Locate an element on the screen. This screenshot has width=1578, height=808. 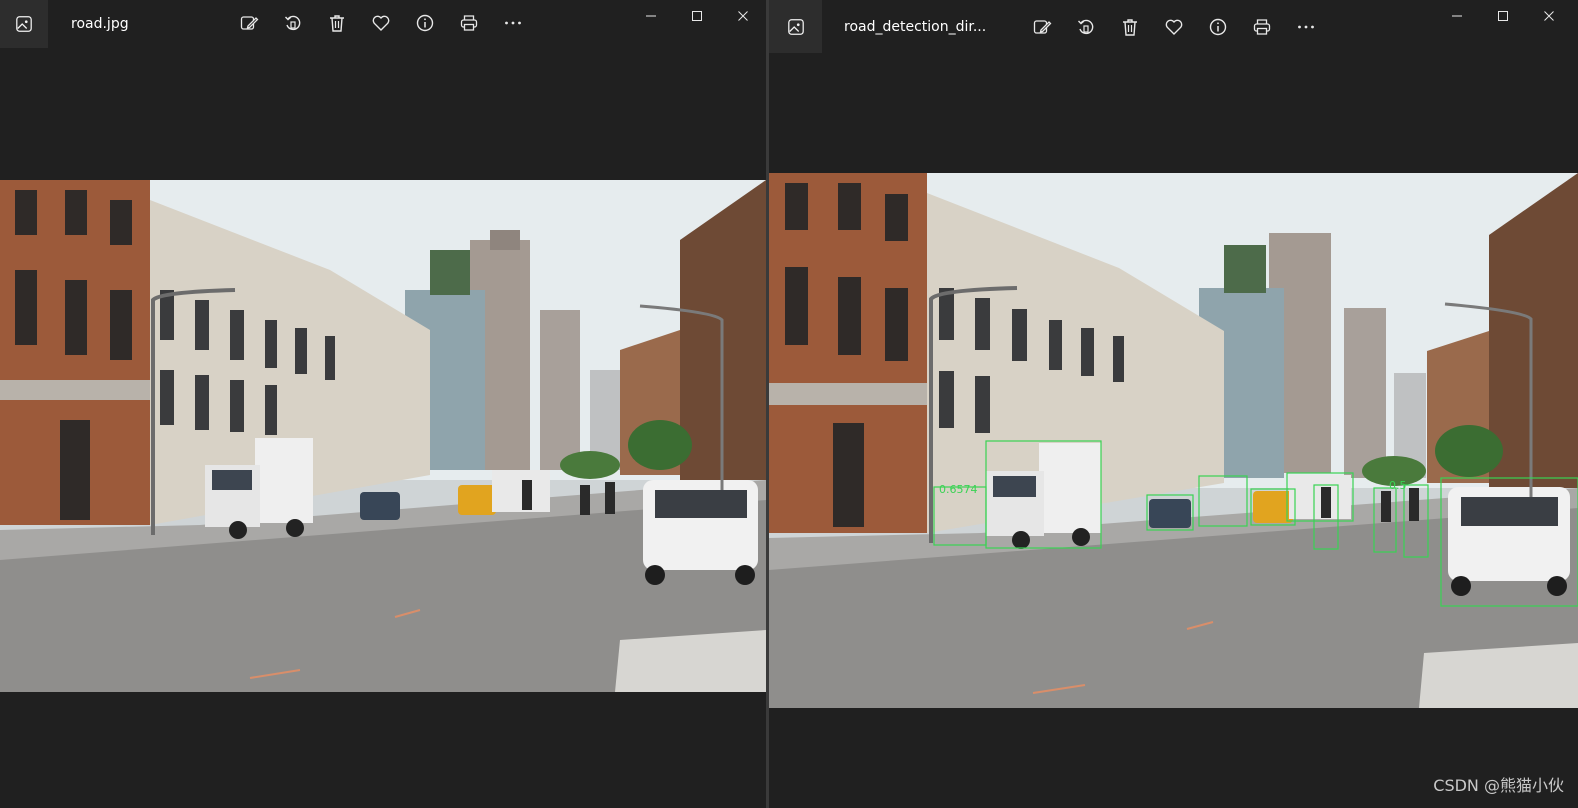
csdn-watermark: CSDN @熊猫小伙 is located at coordinates (1498, 785).